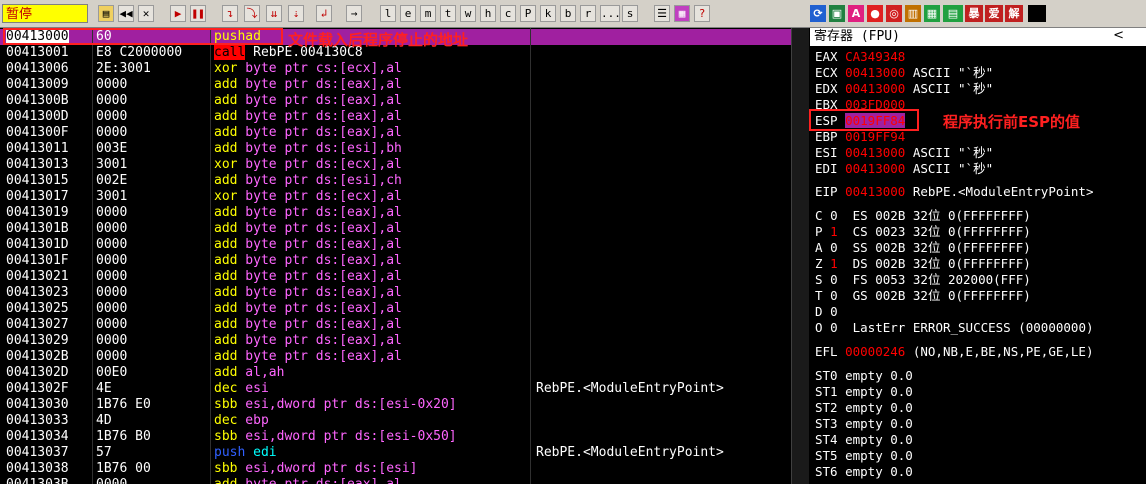 Image resolution: width=1146 pixels, height=484 pixels. Describe the element at coordinates (198, 13) in the screenshot. I see `pause-icon: ❚❚` at that location.